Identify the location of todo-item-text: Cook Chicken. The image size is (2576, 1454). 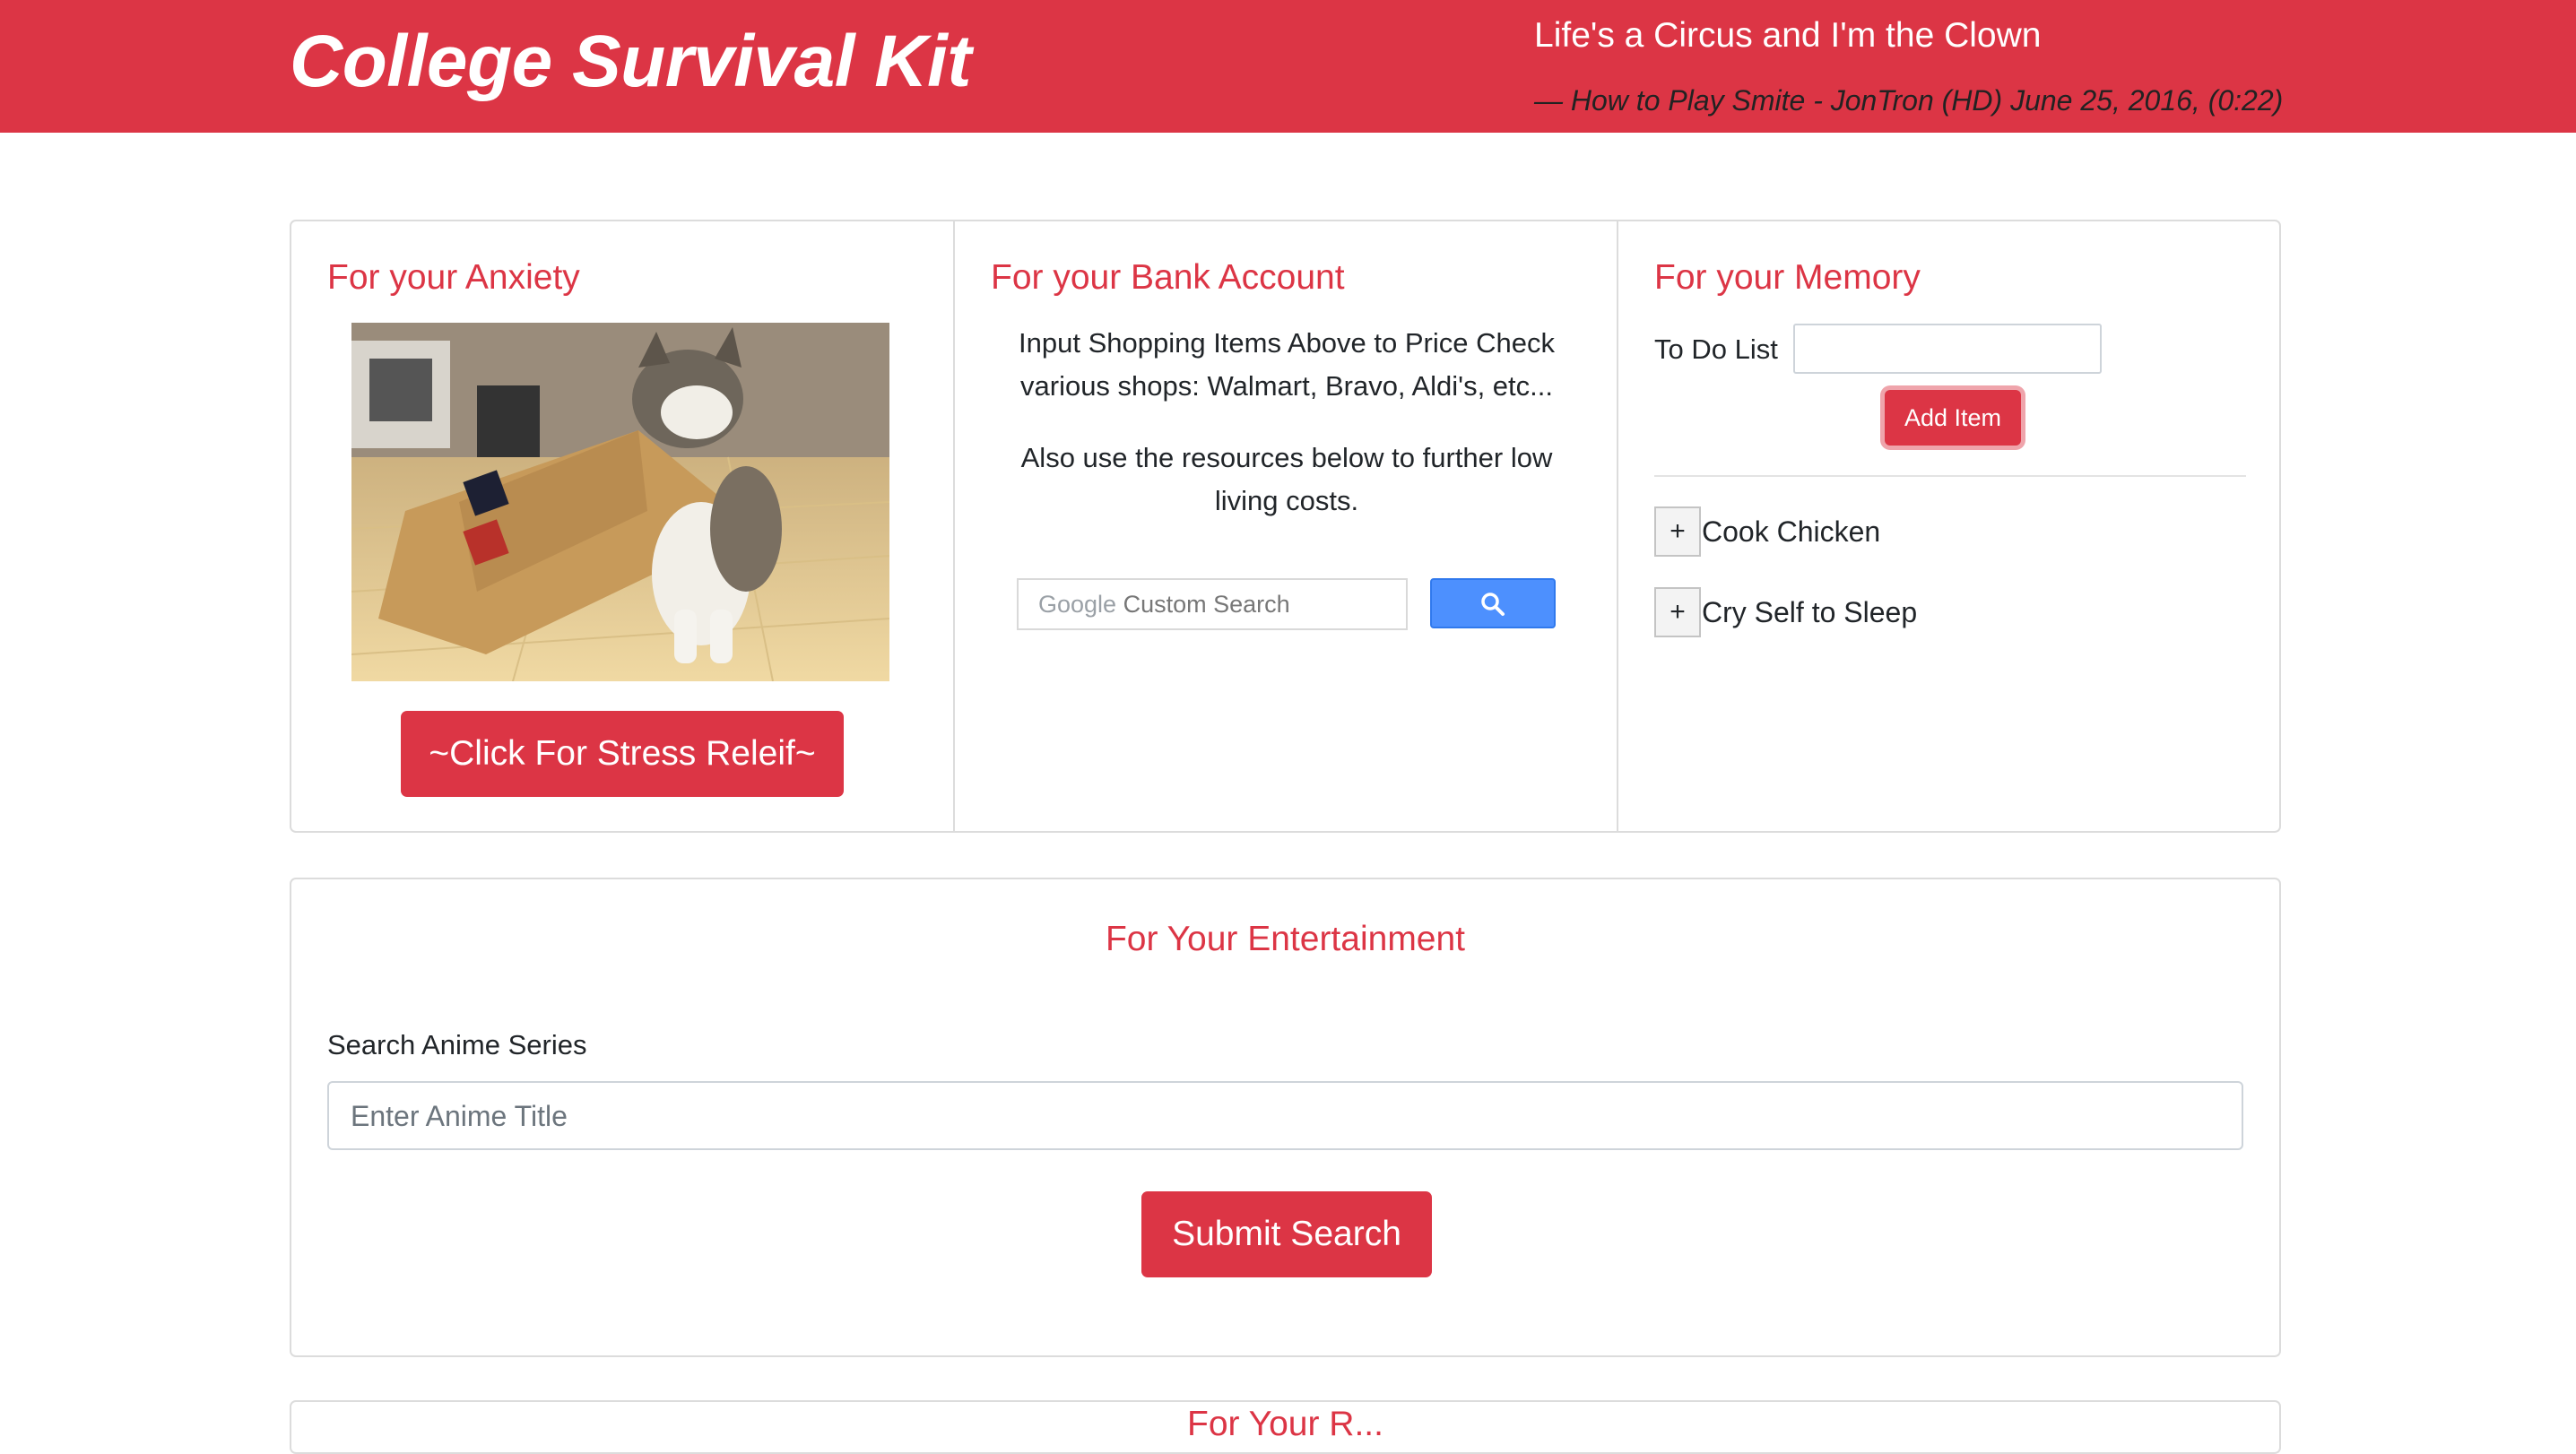
(1791, 531).